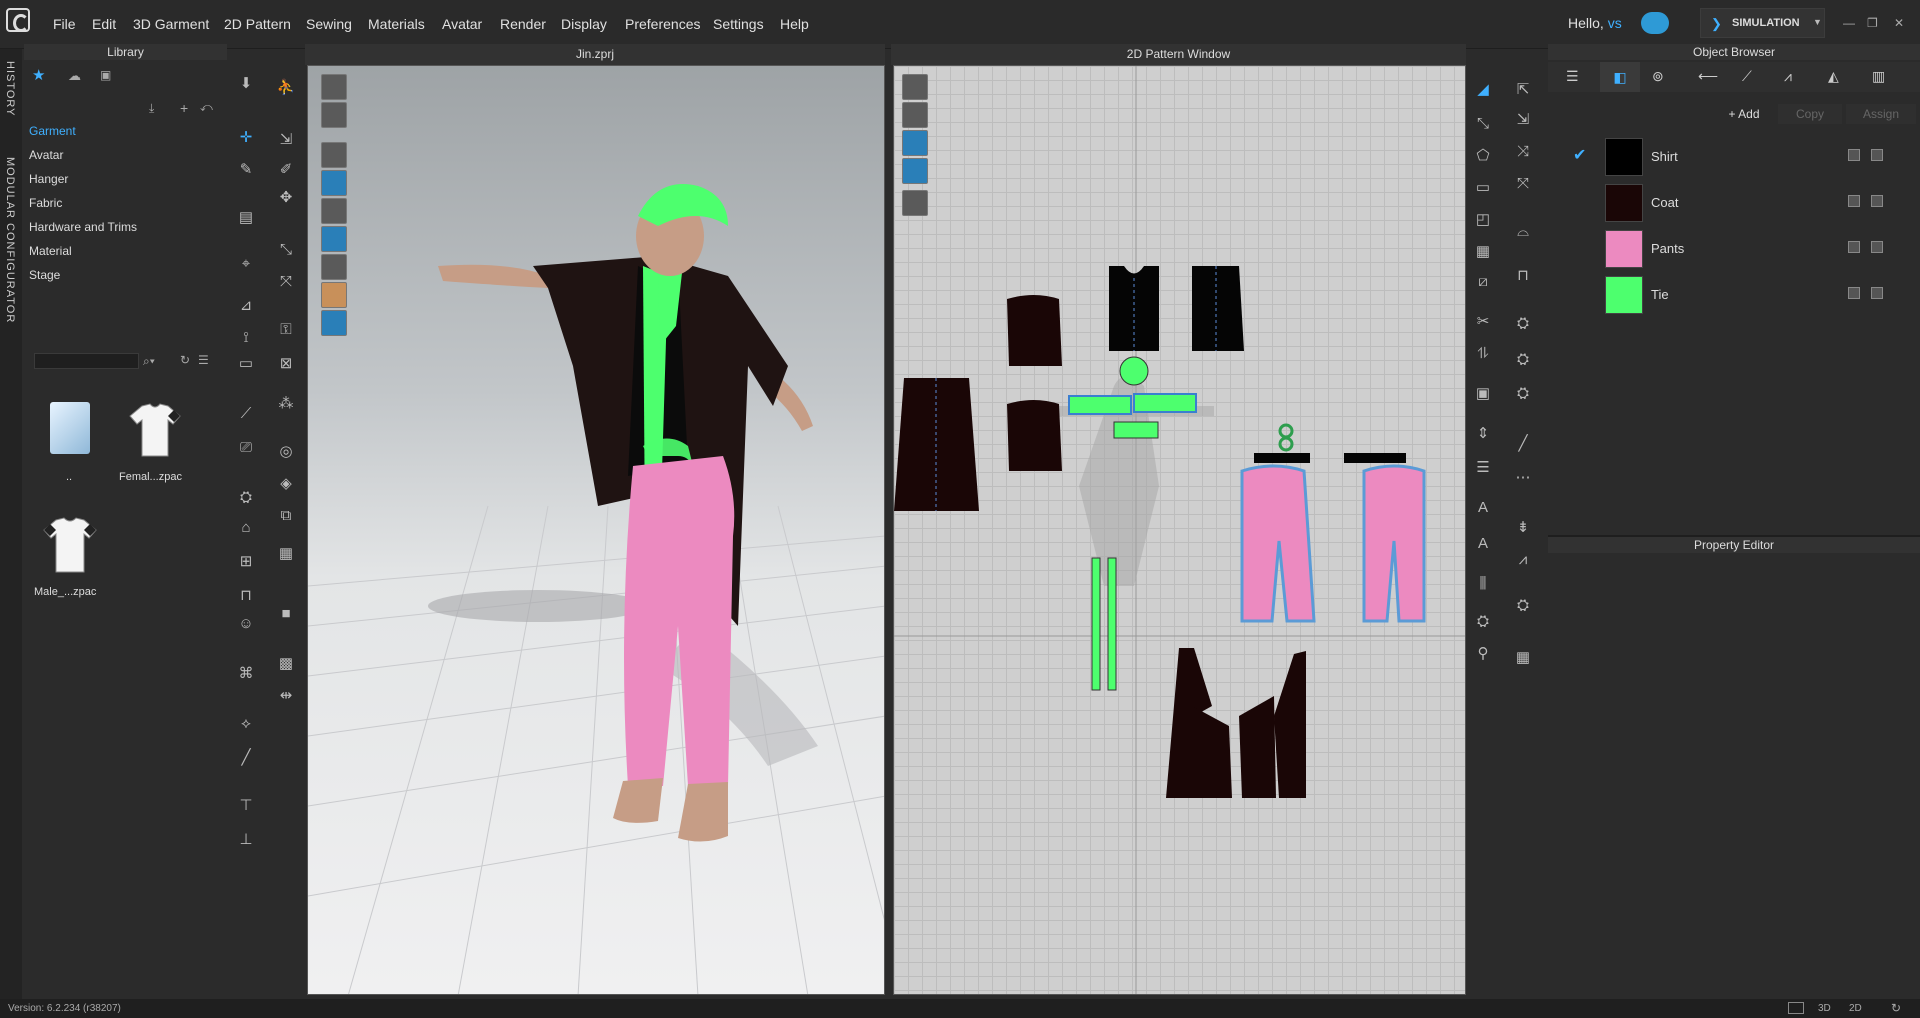 The width and height of the screenshot is (1920, 1018). Describe the element at coordinates (246, 364) in the screenshot. I see `tape-icon: ▭` at that location.